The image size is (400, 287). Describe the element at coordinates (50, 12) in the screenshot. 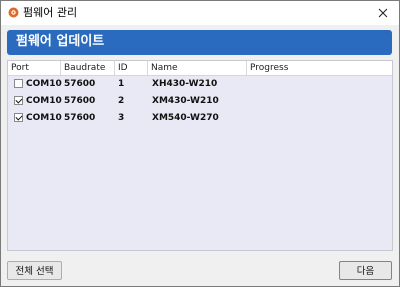

I see `window-title: 펌웨어 관리` at that location.